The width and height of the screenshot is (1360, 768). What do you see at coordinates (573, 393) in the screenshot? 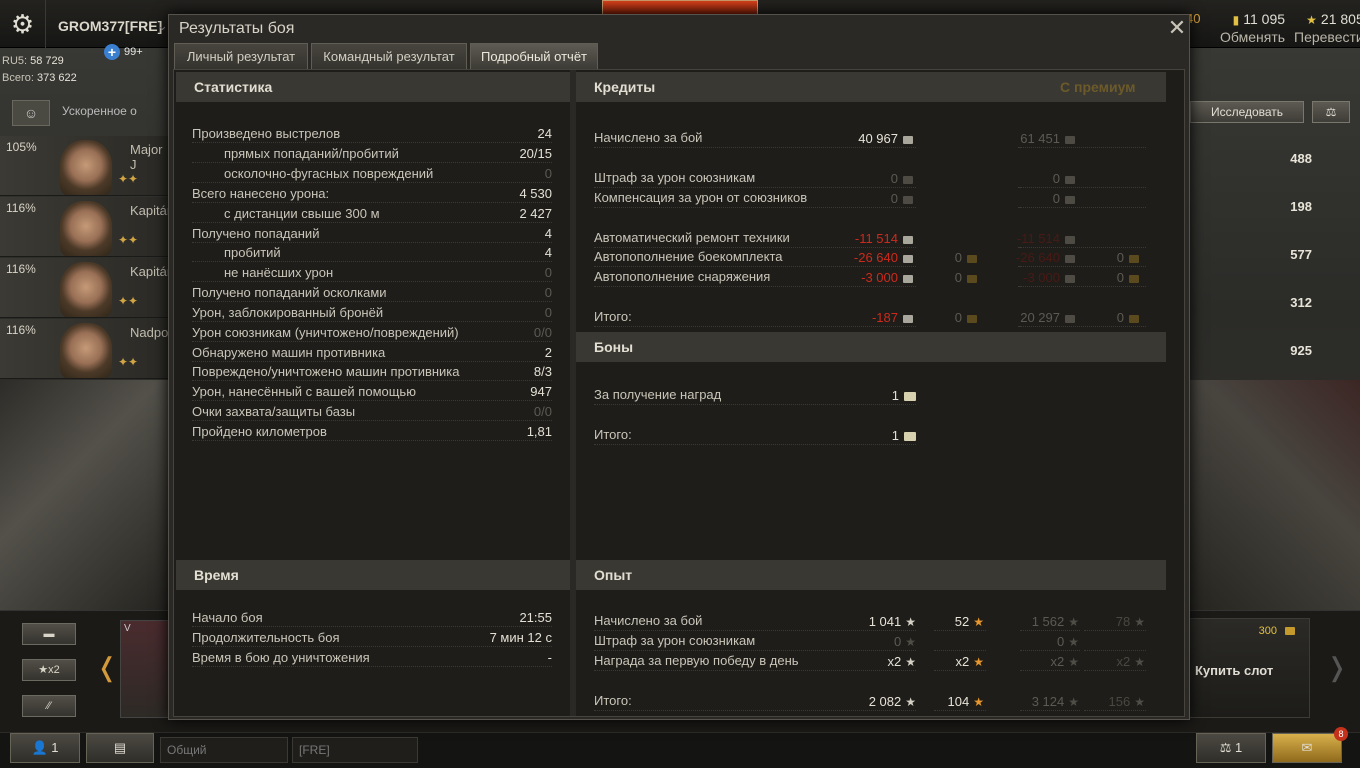
I see `column-separator` at bounding box center [573, 393].